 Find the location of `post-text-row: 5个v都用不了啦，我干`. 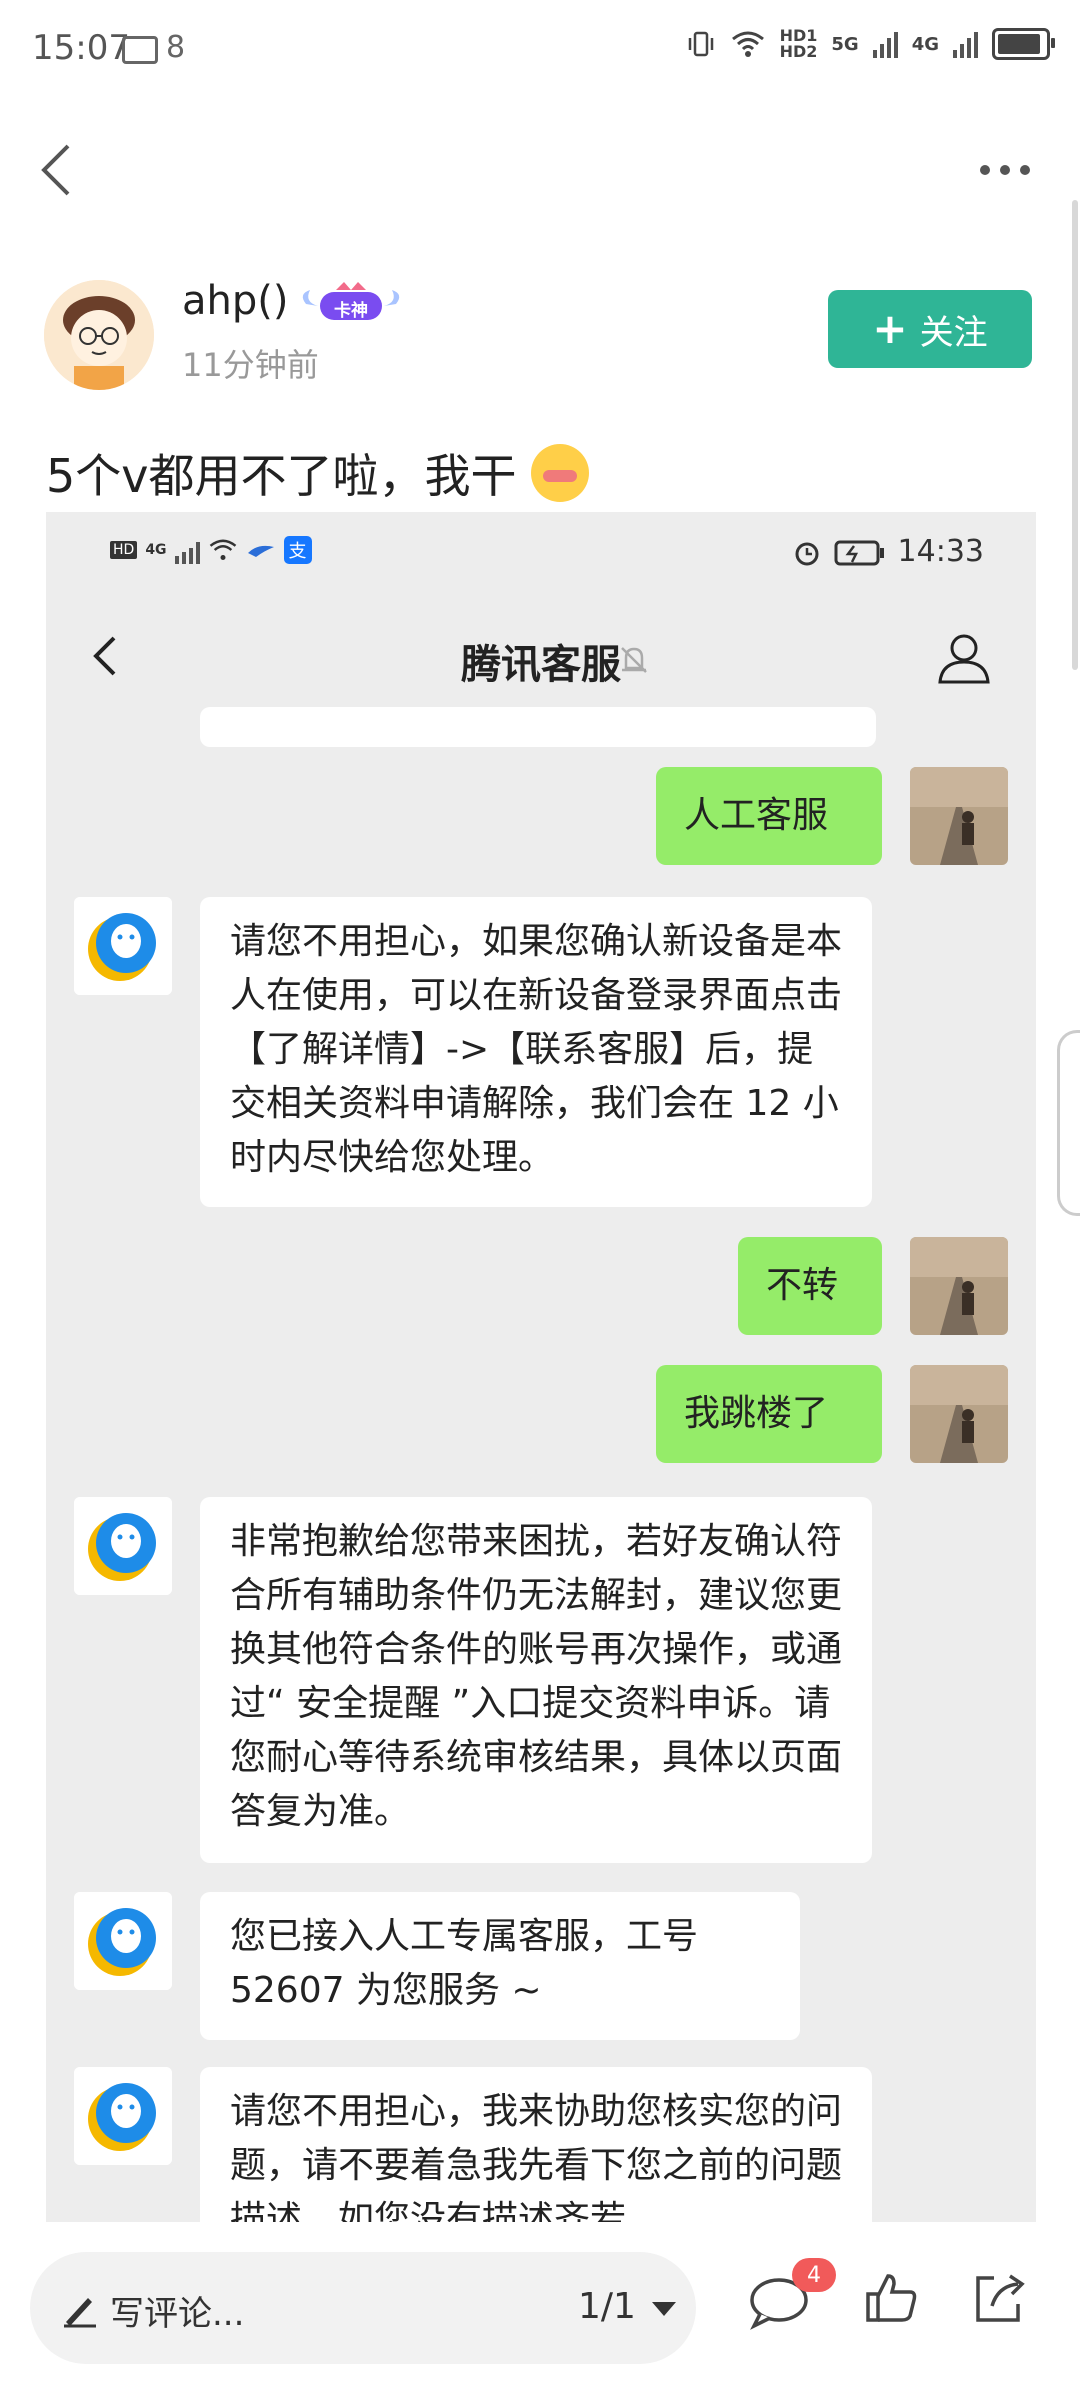

post-text-row: 5个v都用不了啦，我干 is located at coordinates (317, 473).